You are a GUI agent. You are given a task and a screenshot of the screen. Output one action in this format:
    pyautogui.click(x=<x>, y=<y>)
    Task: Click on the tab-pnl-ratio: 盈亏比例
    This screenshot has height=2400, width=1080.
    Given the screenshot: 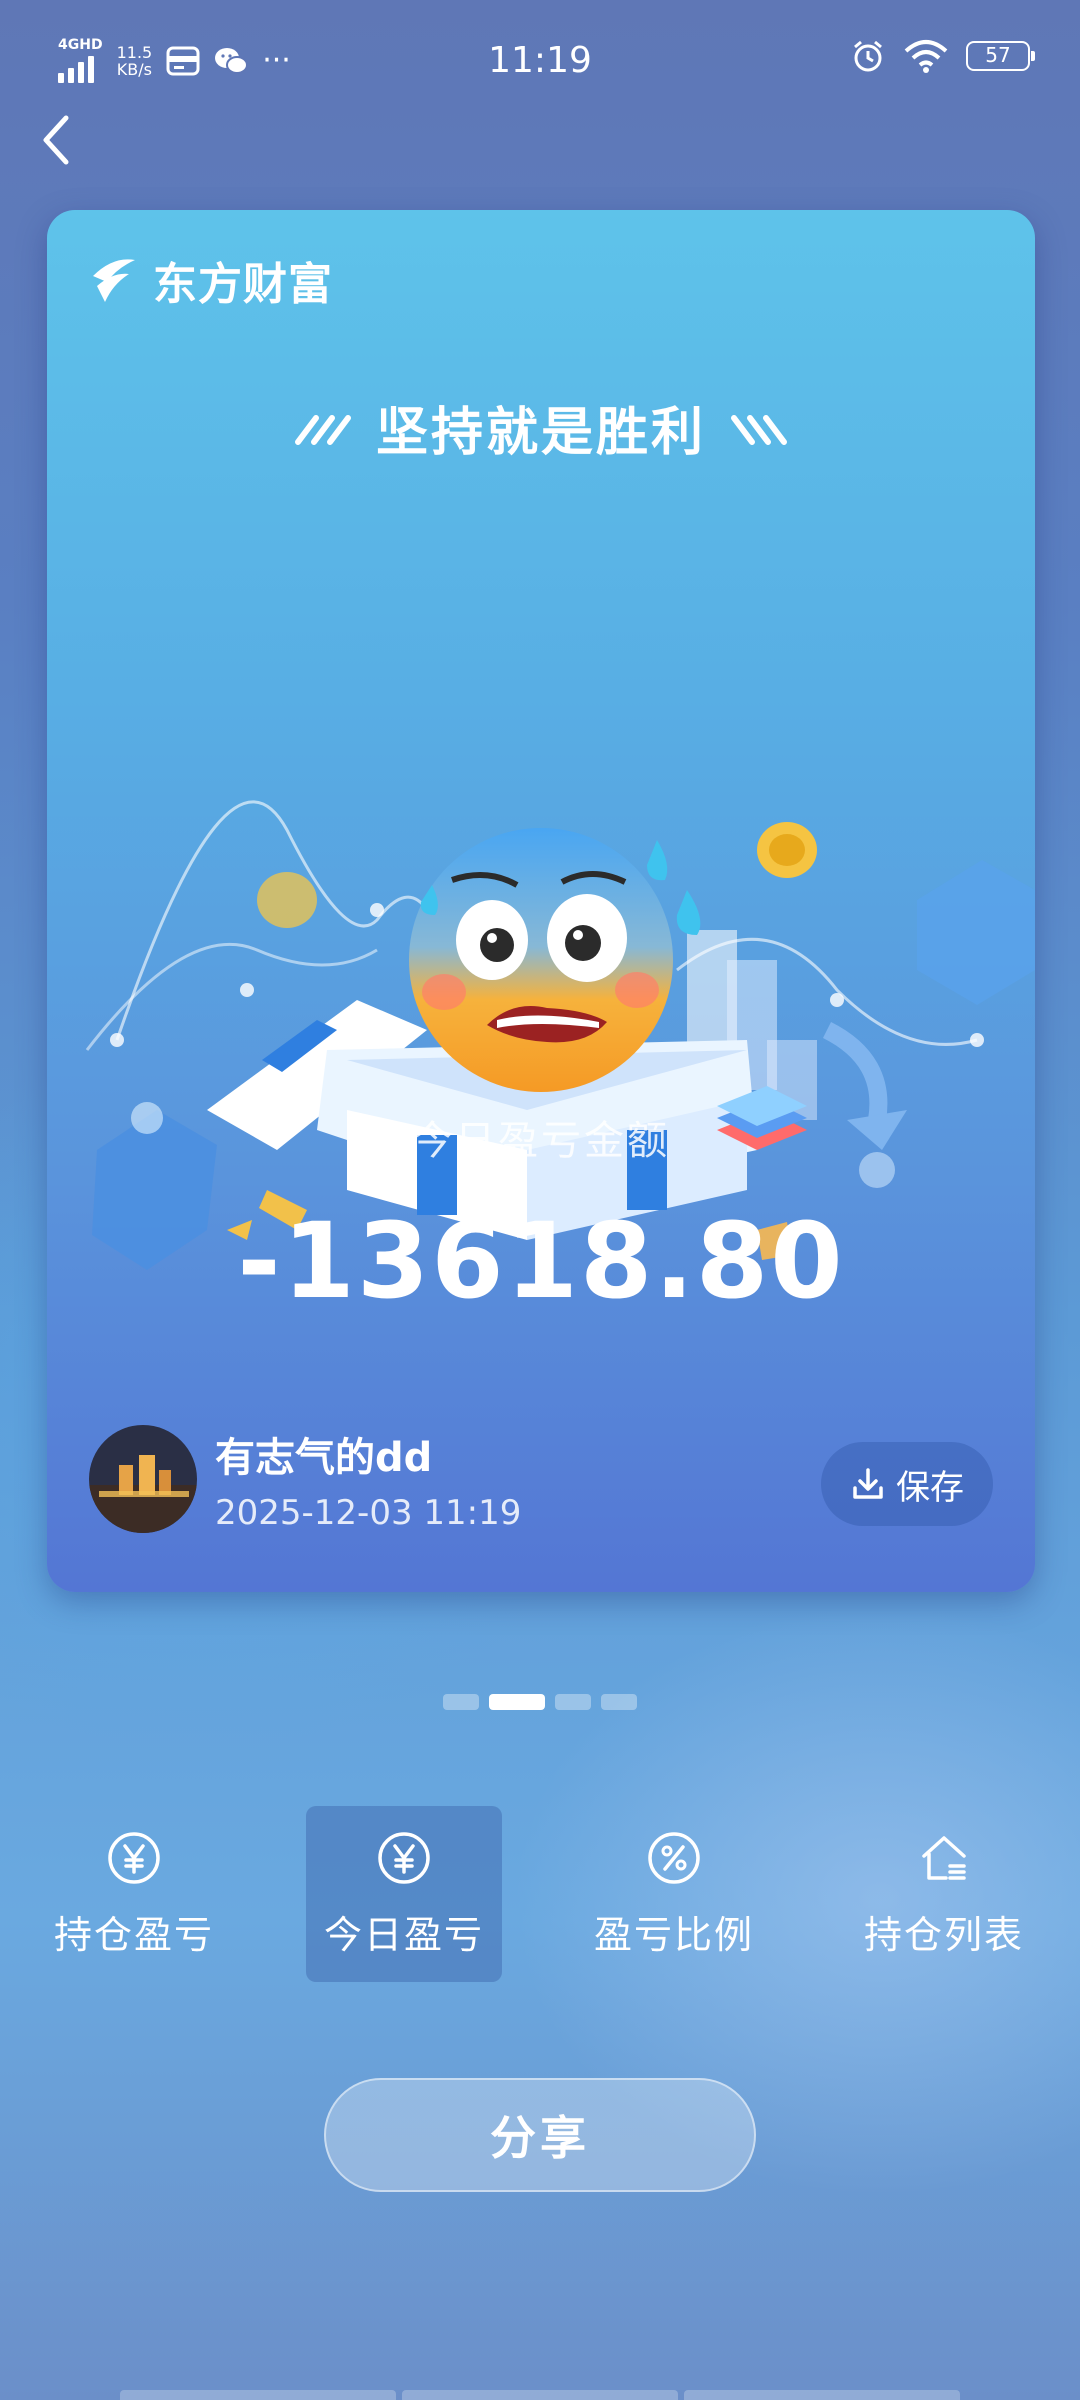 What is the action you would take?
    pyautogui.click(x=674, y=1894)
    